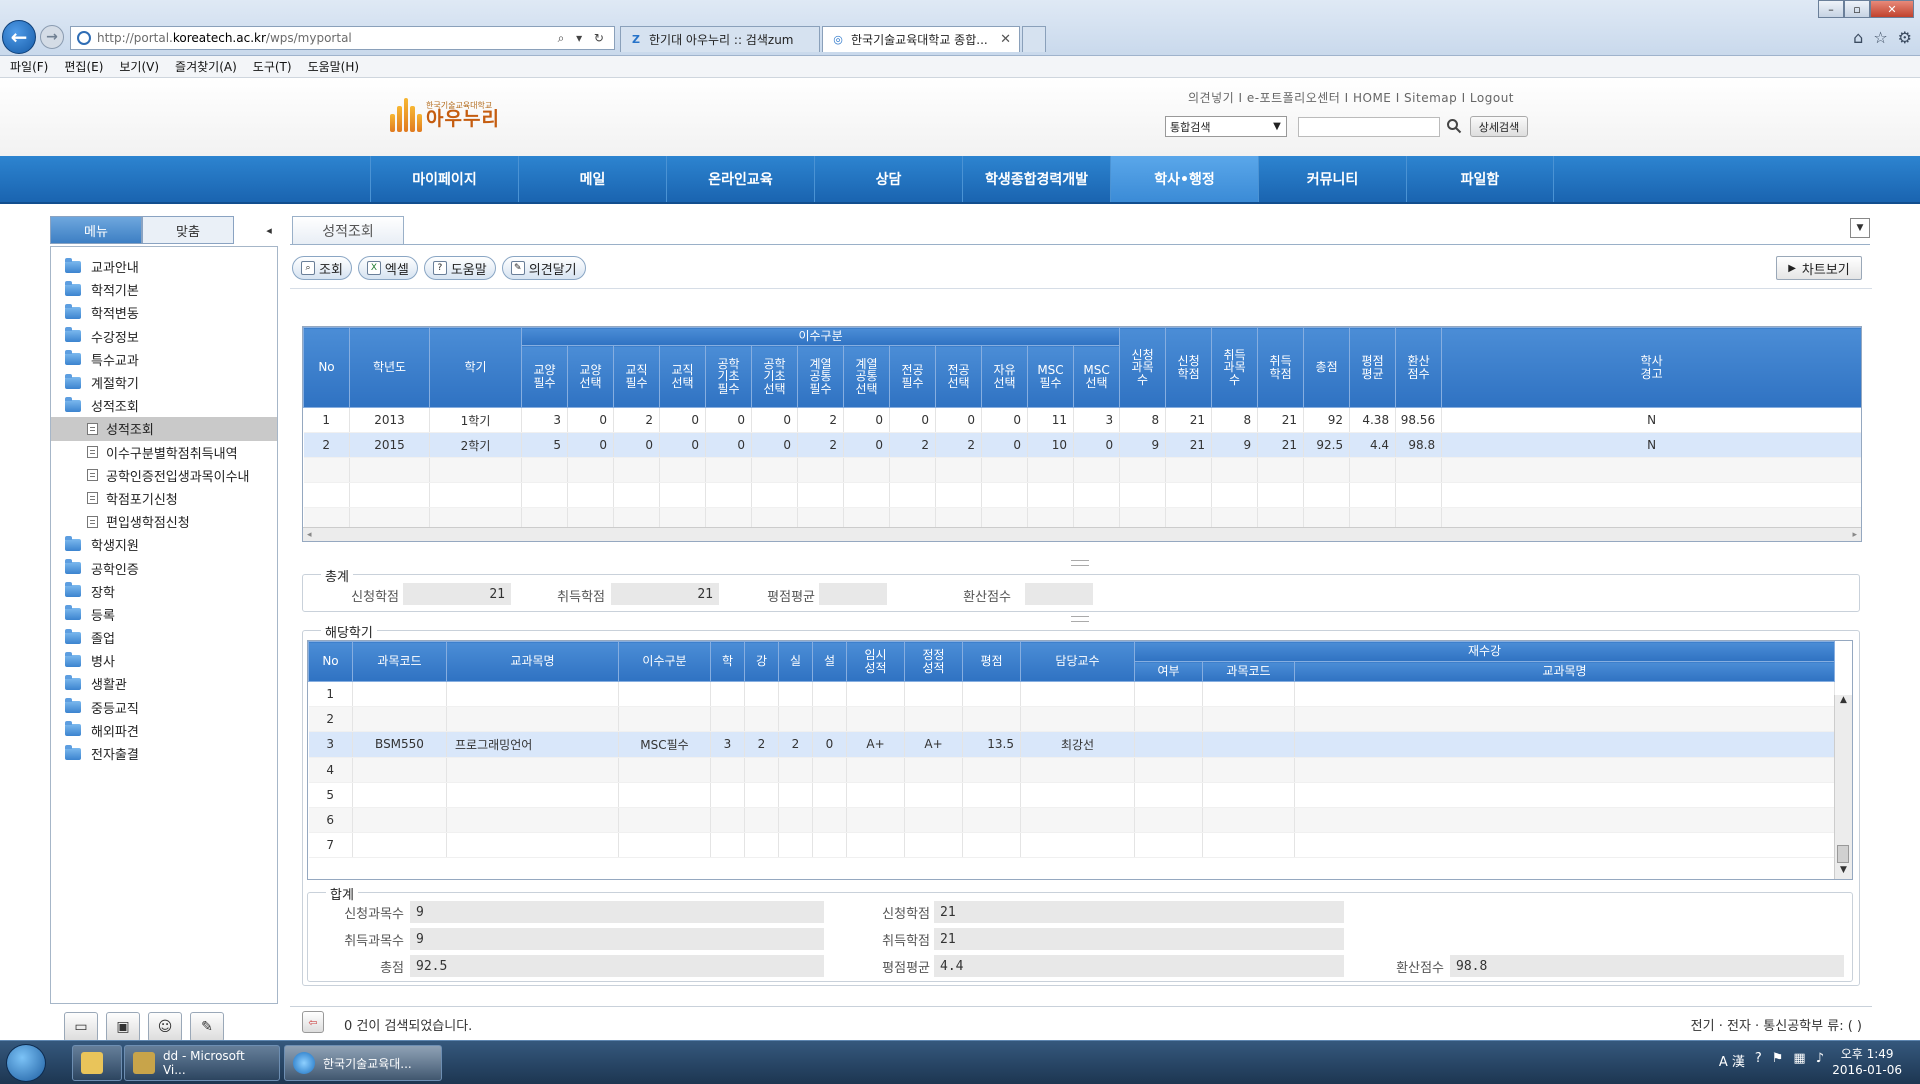 The width and height of the screenshot is (1920, 1084). What do you see at coordinates (991, 744) in the screenshot?
I see `cell-points: 13.5` at bounding box center [991, 744].